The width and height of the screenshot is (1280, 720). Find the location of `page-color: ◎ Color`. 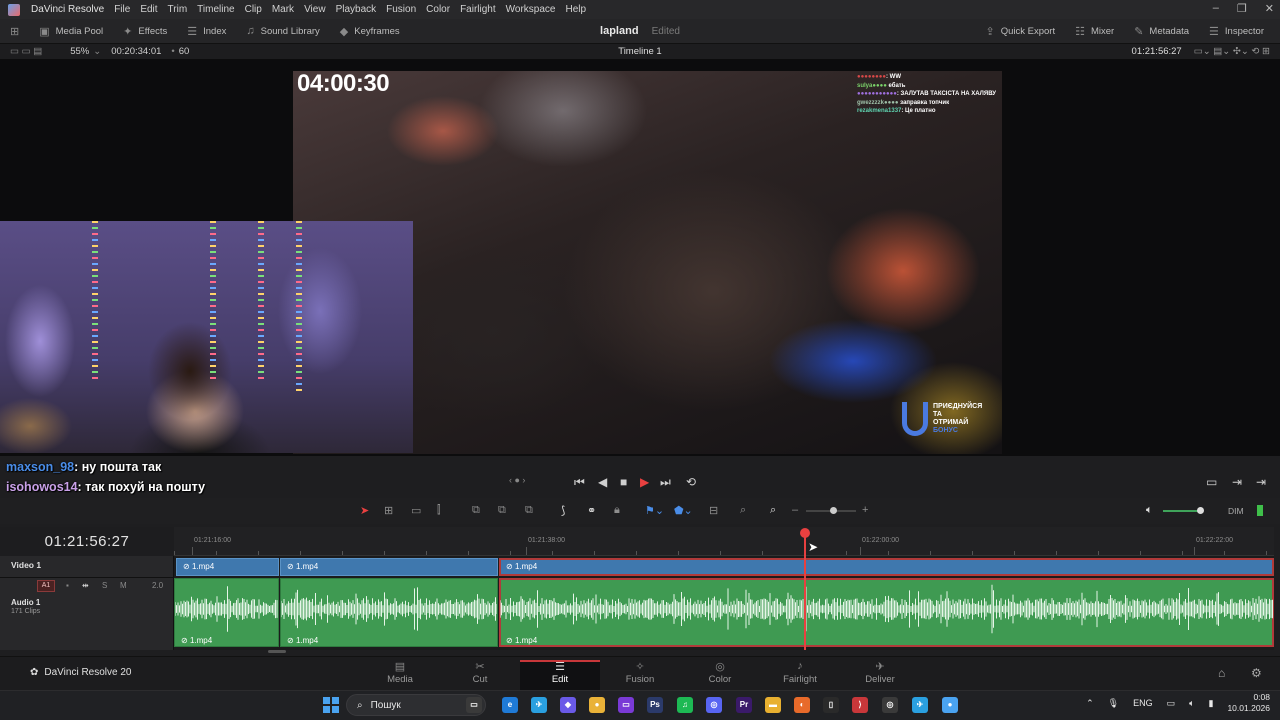

page-color: ◎ Color is located at coordinates (720, 675).